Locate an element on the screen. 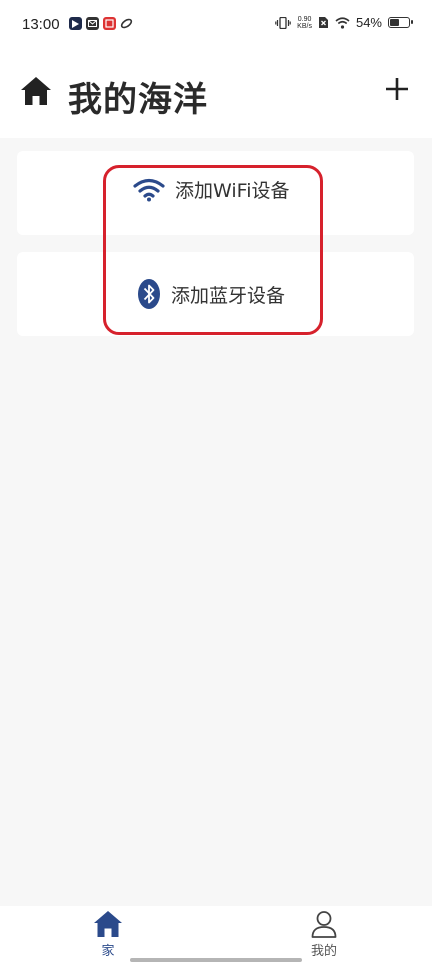  nav-mine-label: 我的 is located at coordinates (323, 951).